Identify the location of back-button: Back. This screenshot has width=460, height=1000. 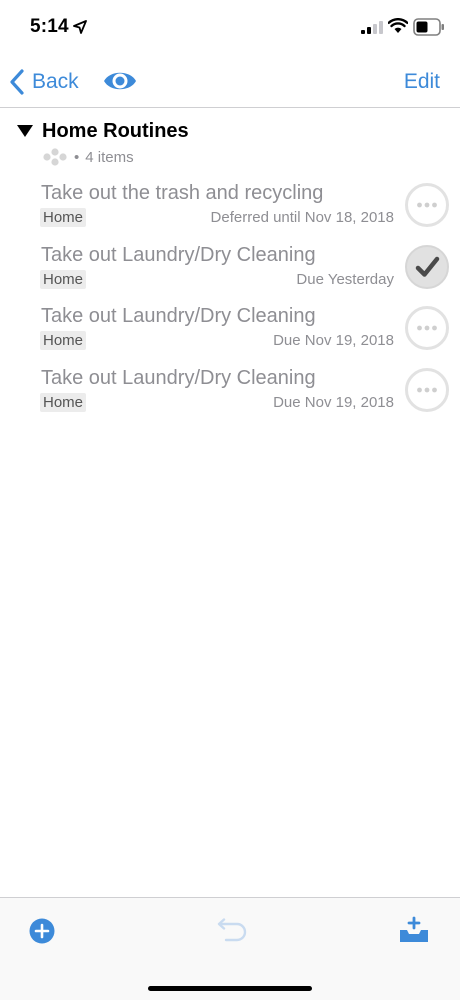
(43, 82).